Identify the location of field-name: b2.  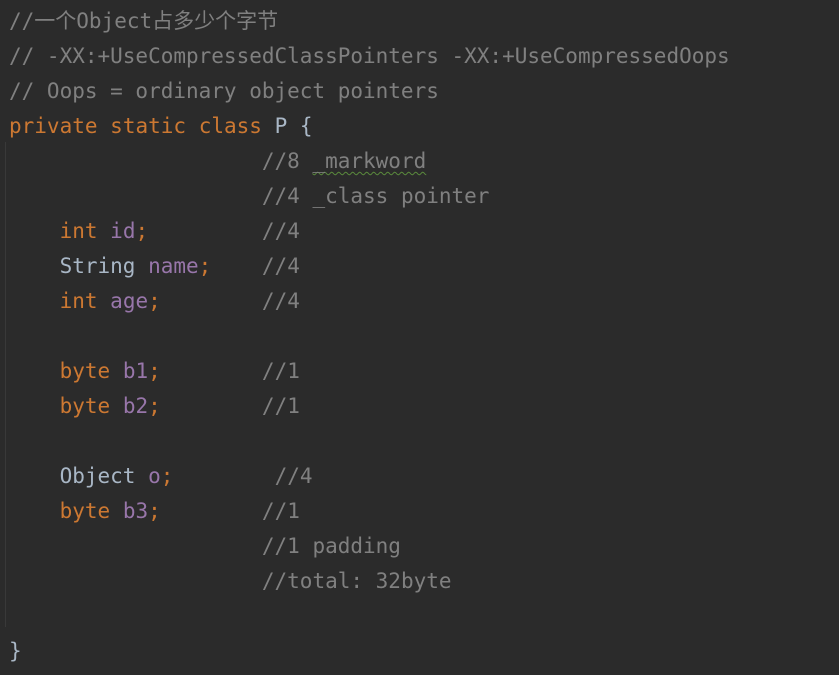
(135, 406).